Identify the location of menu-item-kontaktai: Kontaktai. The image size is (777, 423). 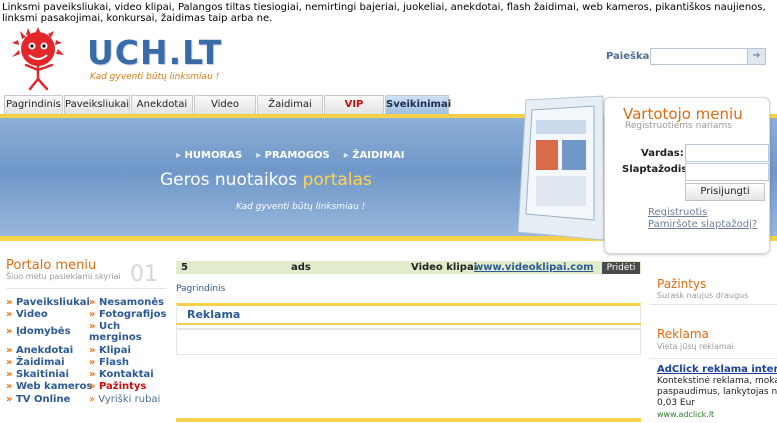
(121, 374).